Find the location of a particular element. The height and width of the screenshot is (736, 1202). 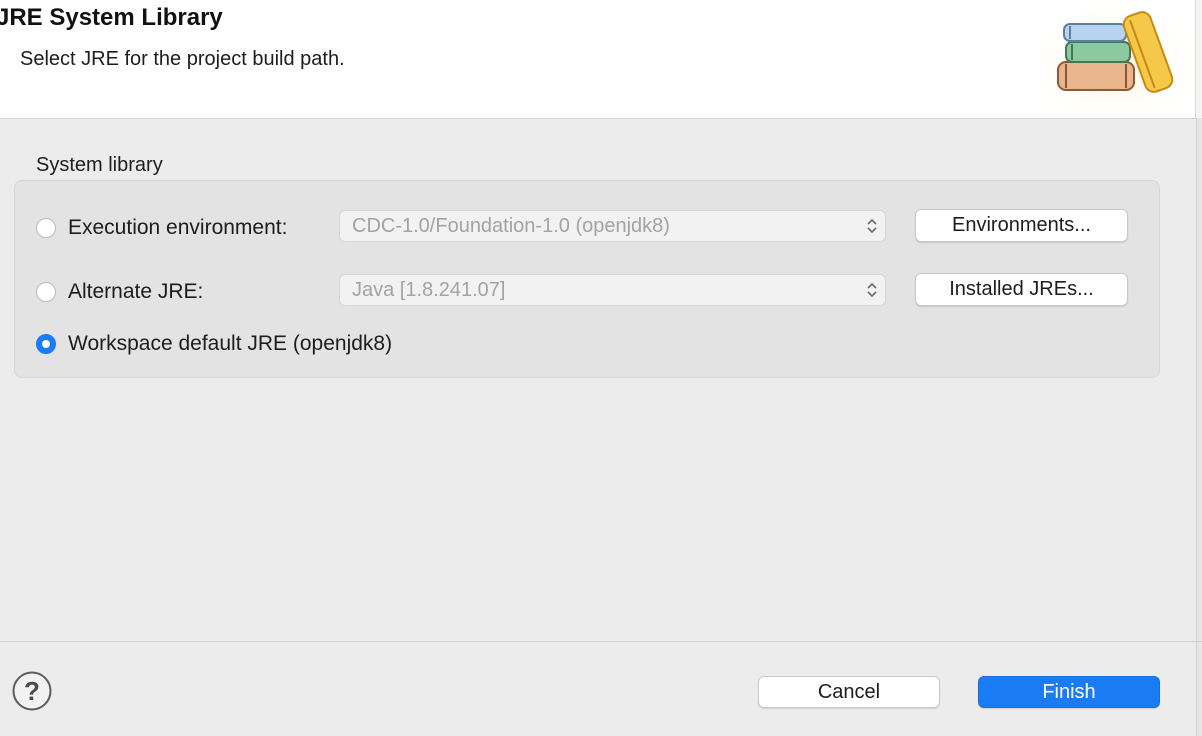

footer-separator is located at coordinates (601, 641).